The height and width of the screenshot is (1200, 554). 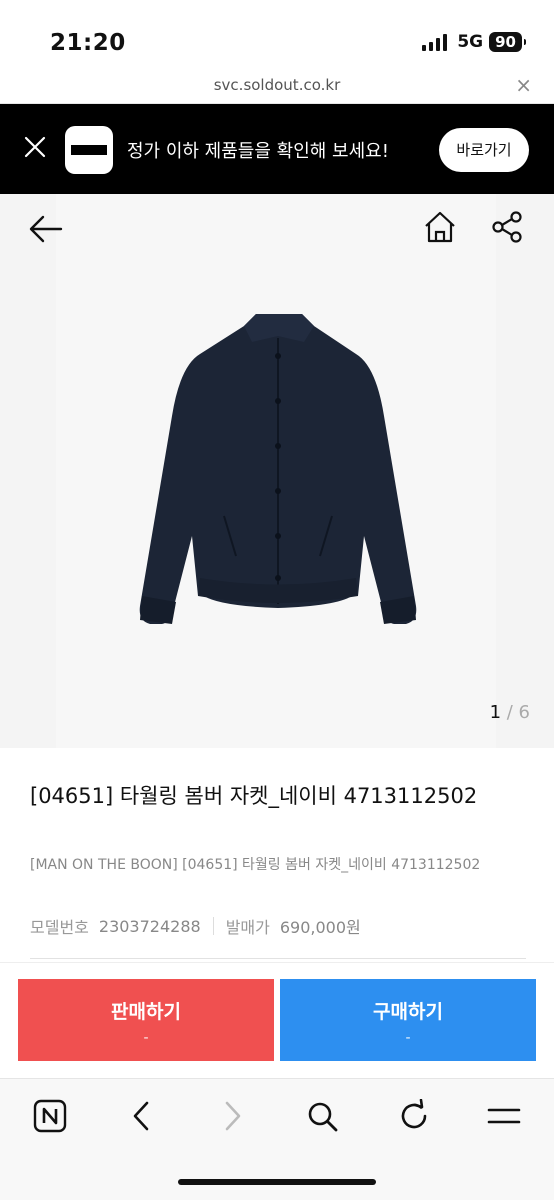 What do you see at coordinates (277, 1019) in the screenshot?
I see `action-bar: 판매하기 - 구매하기 -` at bounding box center [277, 1019].